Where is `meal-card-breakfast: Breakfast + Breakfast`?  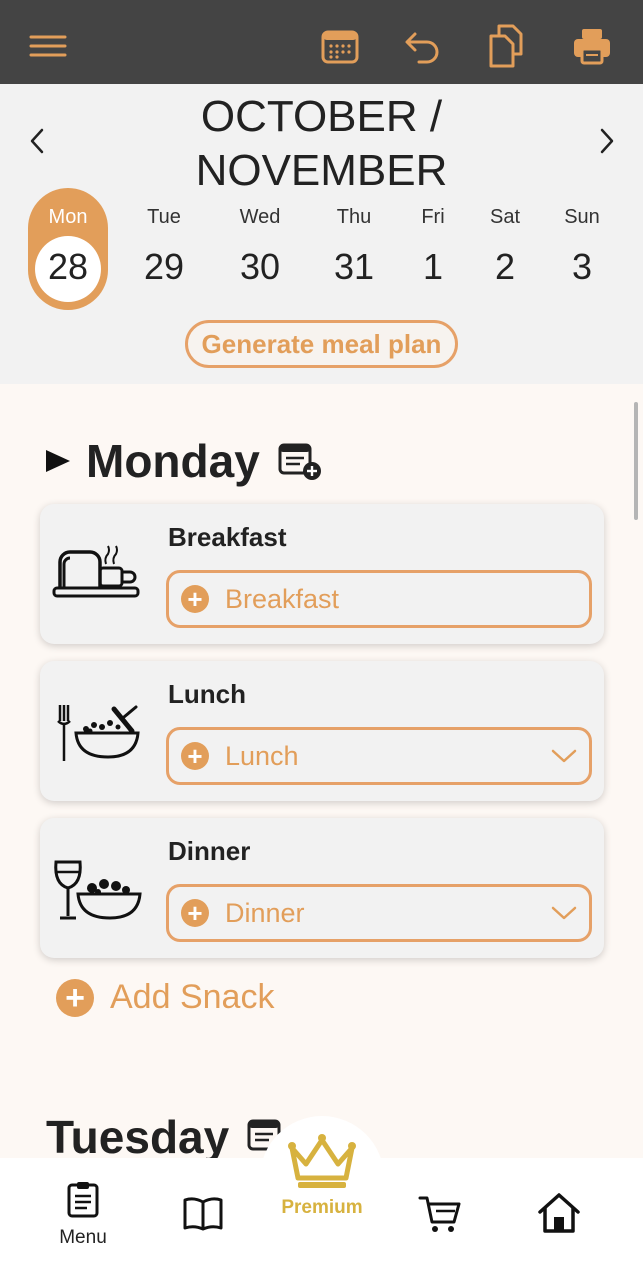 meal-card-breakfast: Breakfast + Breakfast is located at coordinates (322, 574).